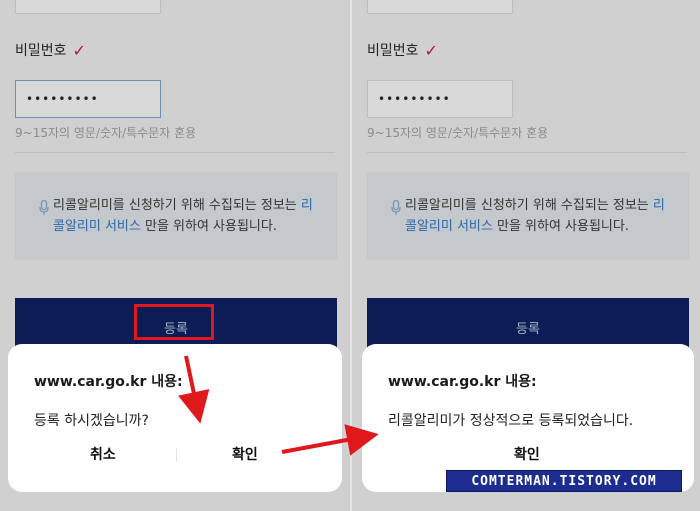 The height and width of the screenshot is (511, 700). What do you see at coordinates (174, 322) in the screenshot?
I see `highlight-box` at bounding box center [174, 322].